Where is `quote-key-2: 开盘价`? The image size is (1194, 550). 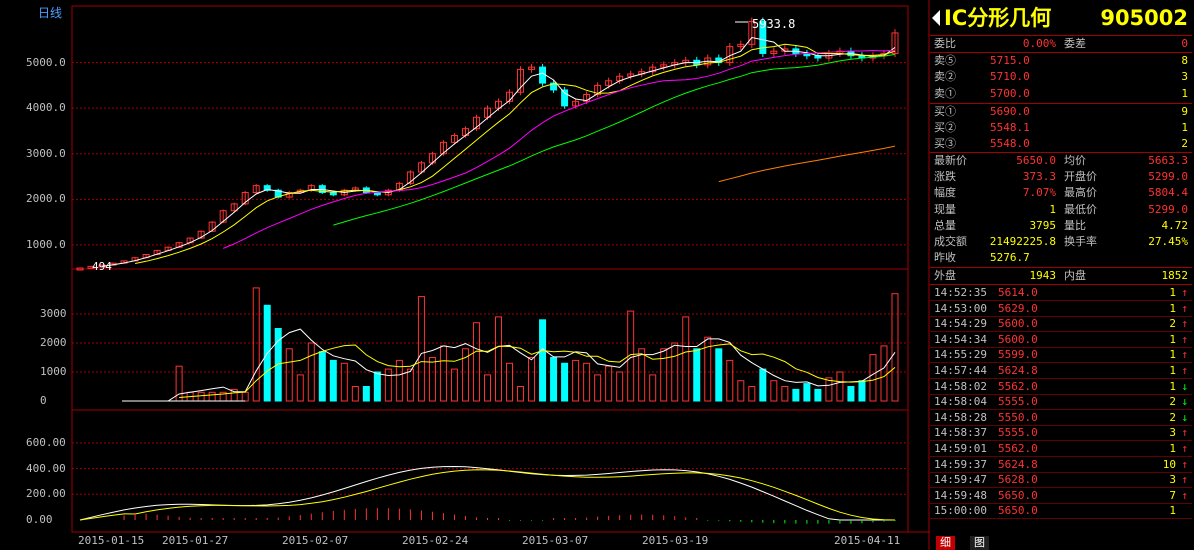
quote-key-2: 开盘价 is located at coordinates (1080, 176).